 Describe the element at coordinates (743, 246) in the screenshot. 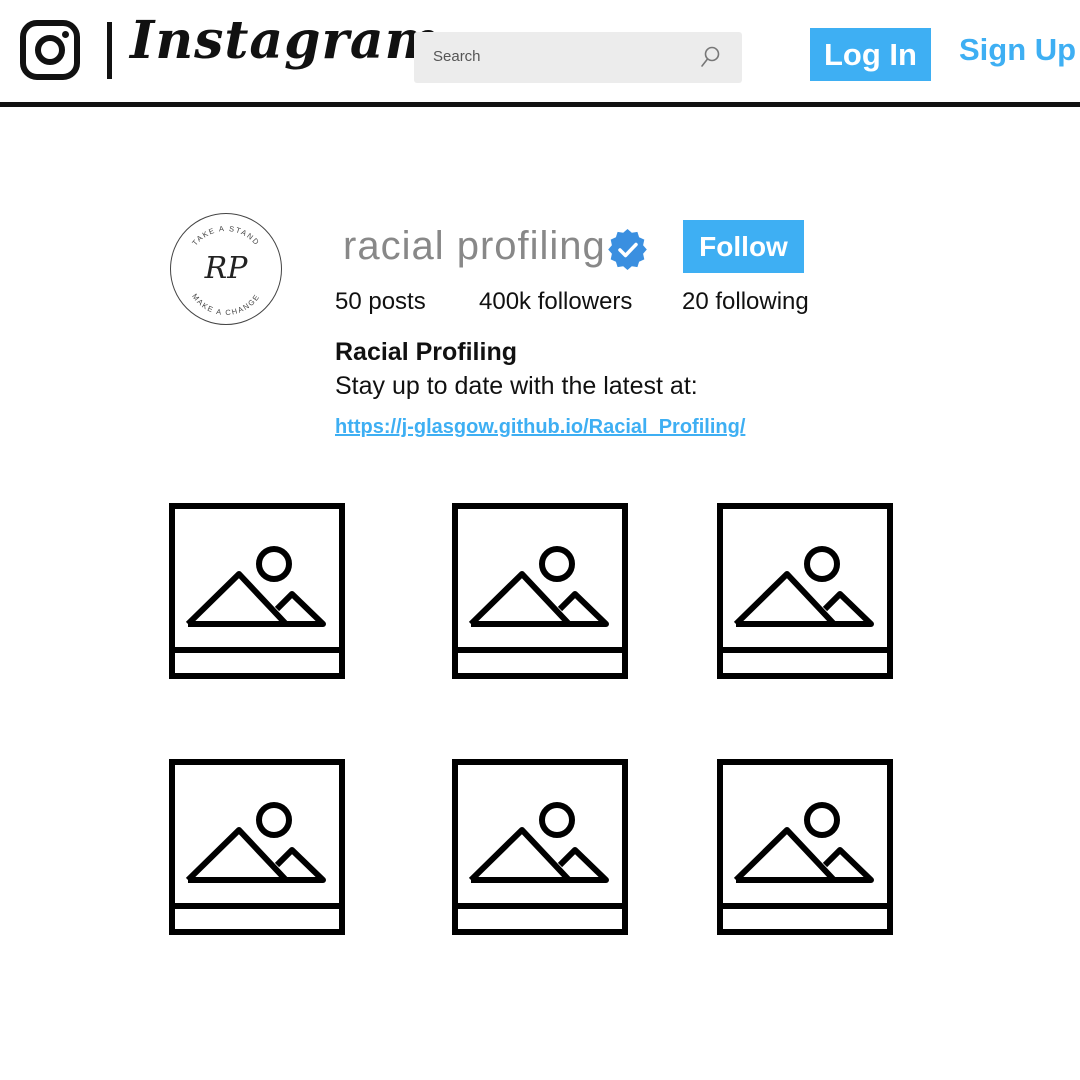

I see `follow-button: Follow` at that location.